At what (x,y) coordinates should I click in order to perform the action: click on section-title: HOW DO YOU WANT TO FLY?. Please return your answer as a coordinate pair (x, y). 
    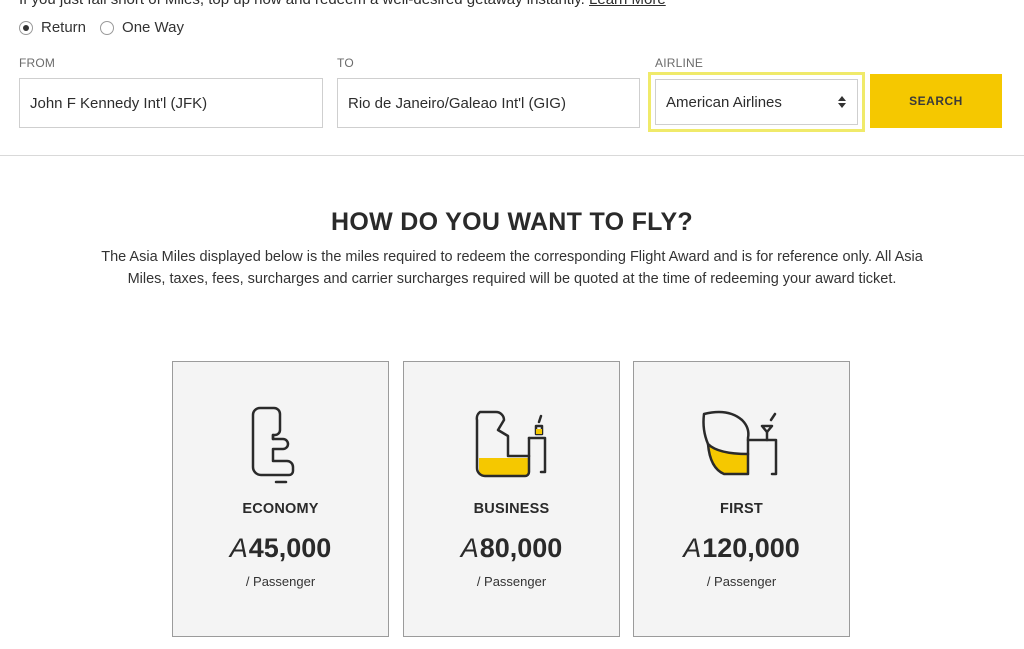
    Looking at the image, I should click on (511, 222).